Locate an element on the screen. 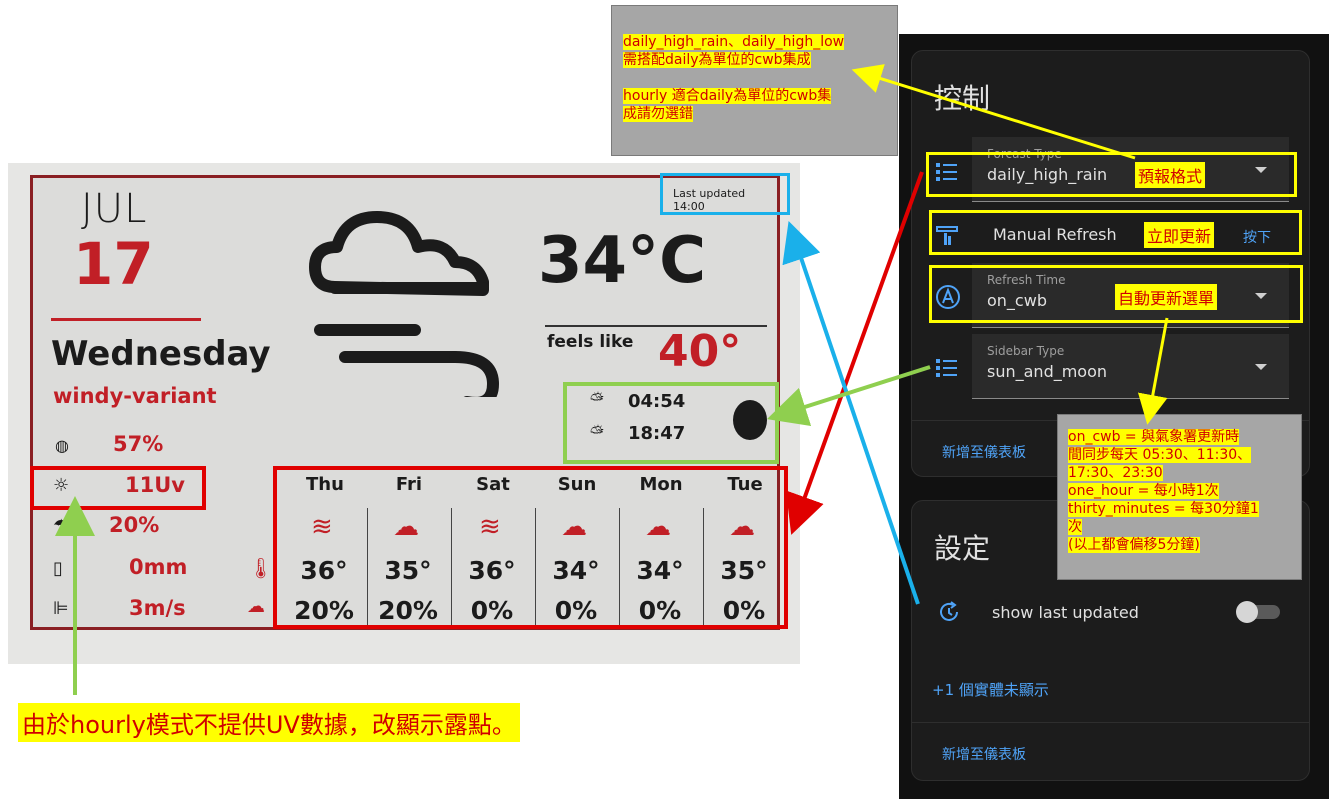  show-last-updated-toggle is located at coordinates (1258, 612).